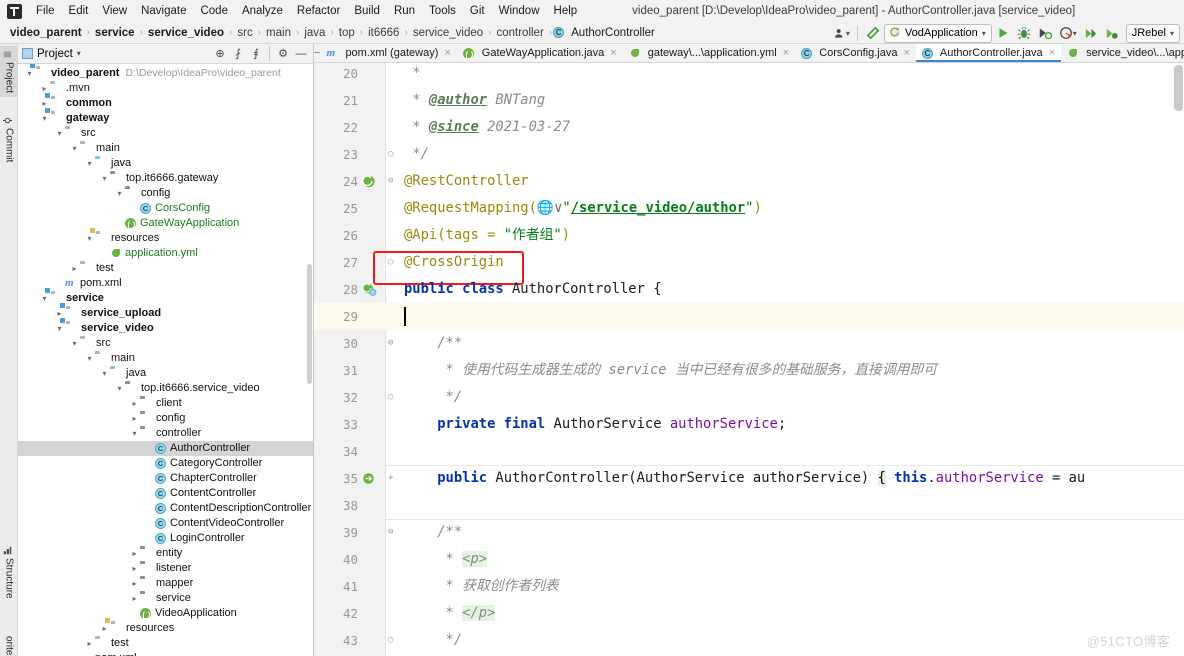 The image size is (1184, 656). Describe the element at coordinates (9, 139) in the screenshot. I see `sidebar-item-commit: Commit` at that location.